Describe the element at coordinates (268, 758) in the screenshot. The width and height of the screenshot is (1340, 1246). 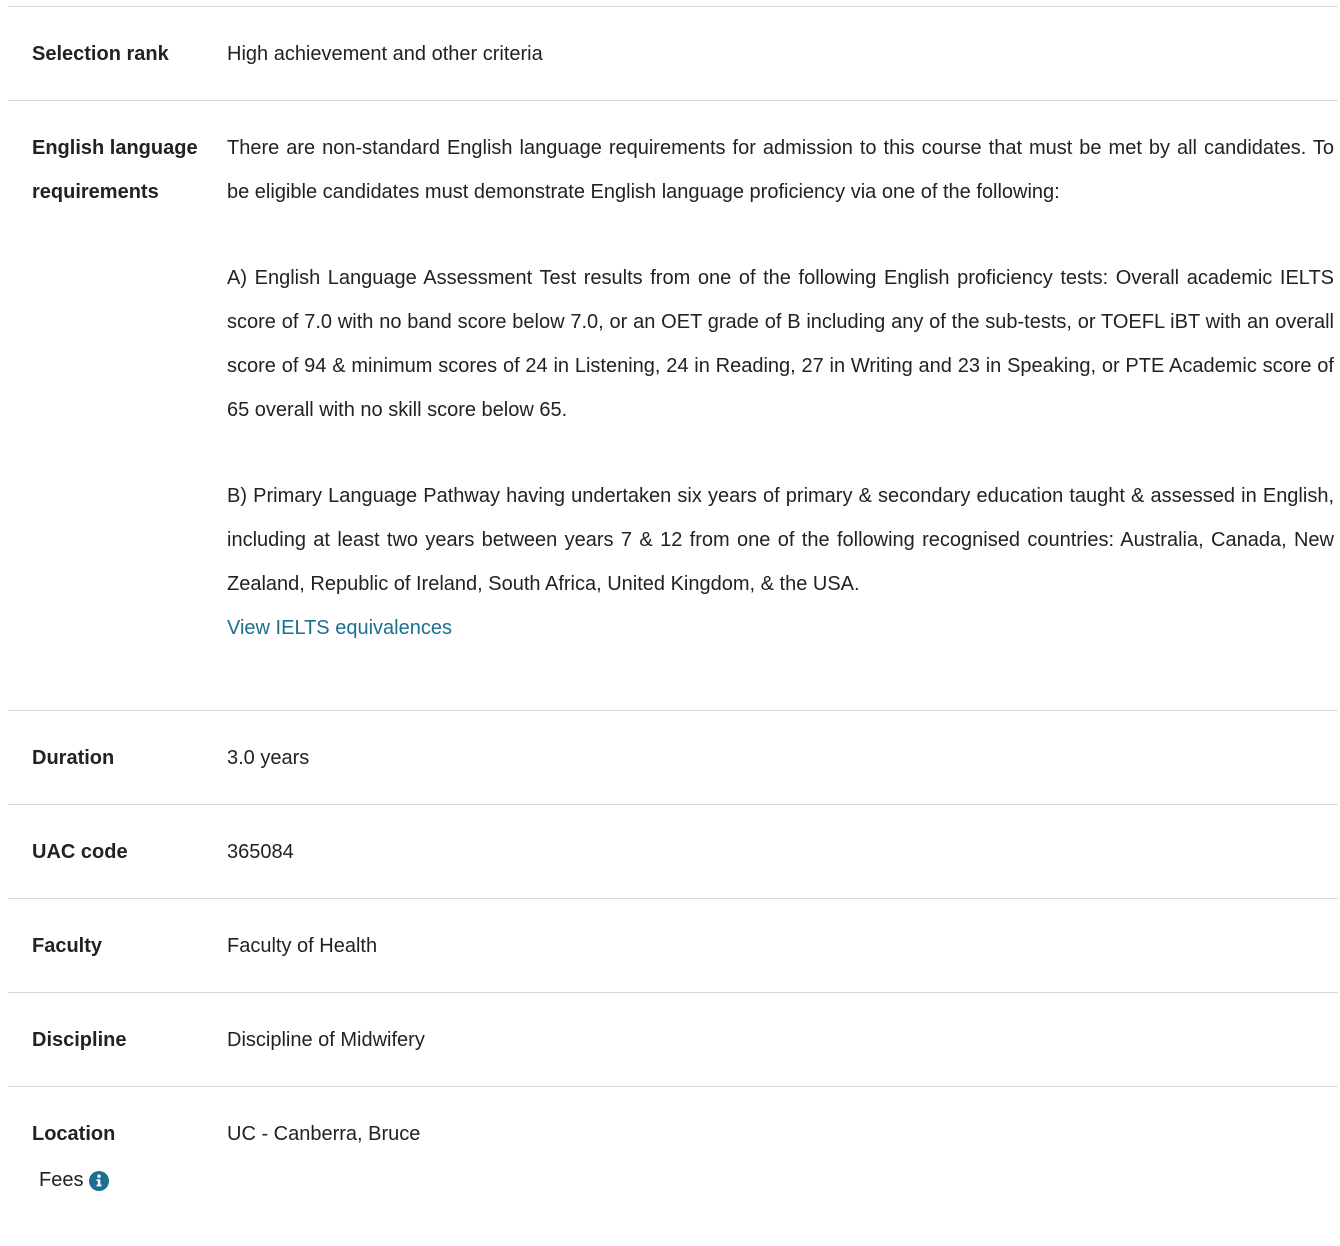
I see `row-value: 3.0 years` at that location.